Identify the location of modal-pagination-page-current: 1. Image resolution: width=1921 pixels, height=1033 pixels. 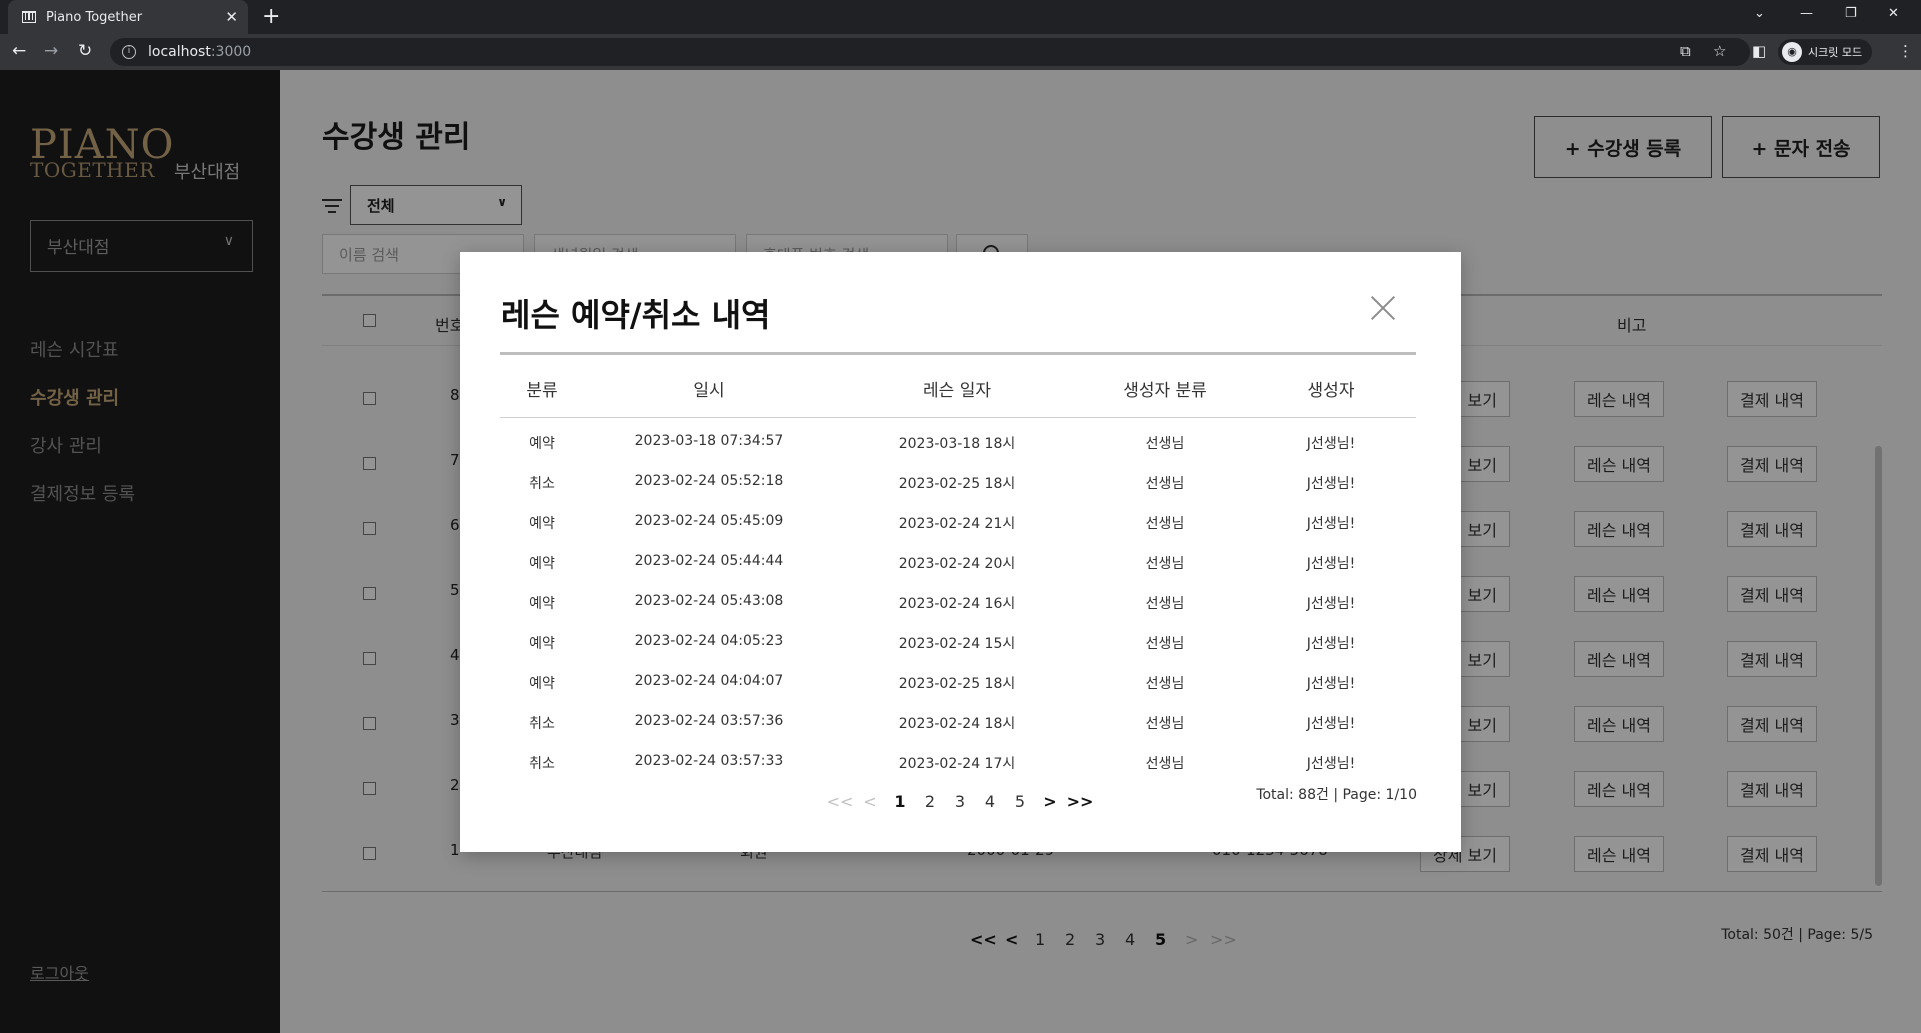
(899, 801).